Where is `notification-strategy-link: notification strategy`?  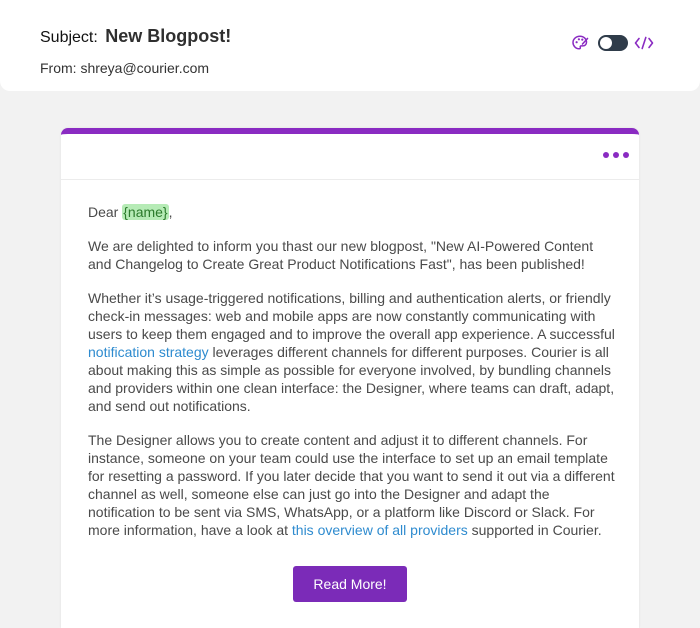 notification-strategy-link: notification strategy is located at coordinates (148, 352).